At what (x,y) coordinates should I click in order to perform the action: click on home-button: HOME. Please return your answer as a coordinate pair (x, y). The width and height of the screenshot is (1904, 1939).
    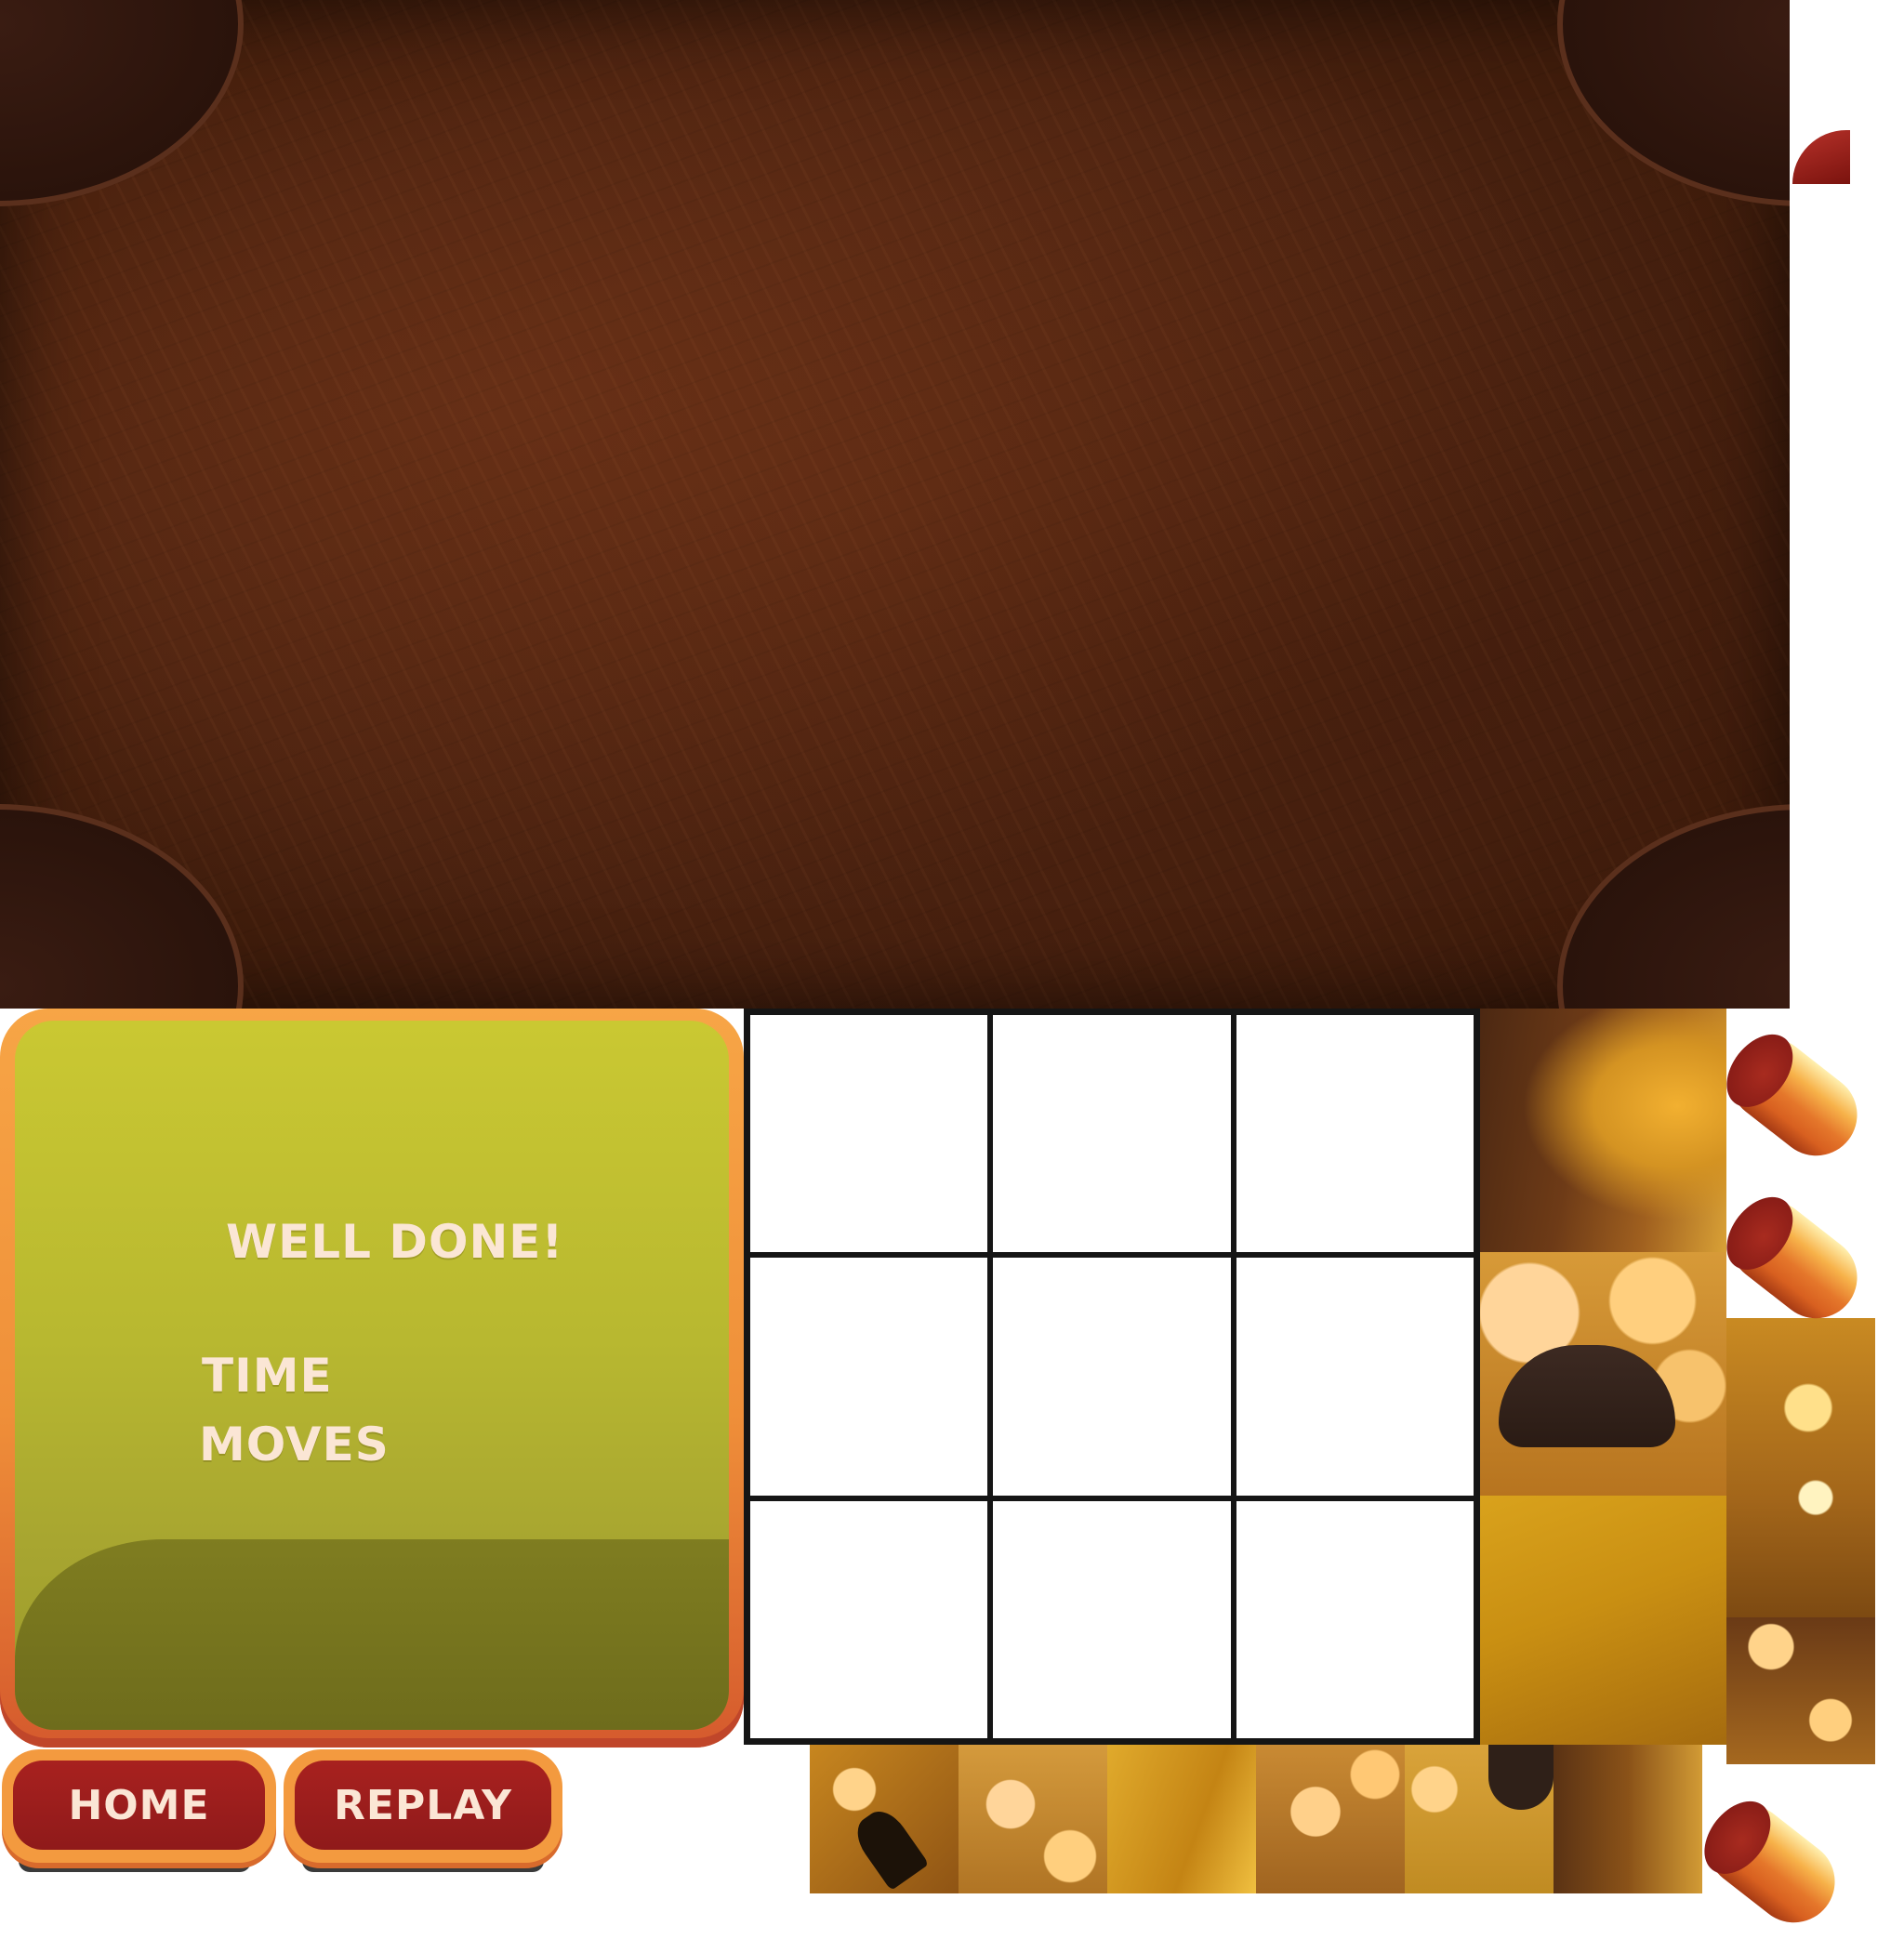
    Looking at the image, I should click on (139, 1806).